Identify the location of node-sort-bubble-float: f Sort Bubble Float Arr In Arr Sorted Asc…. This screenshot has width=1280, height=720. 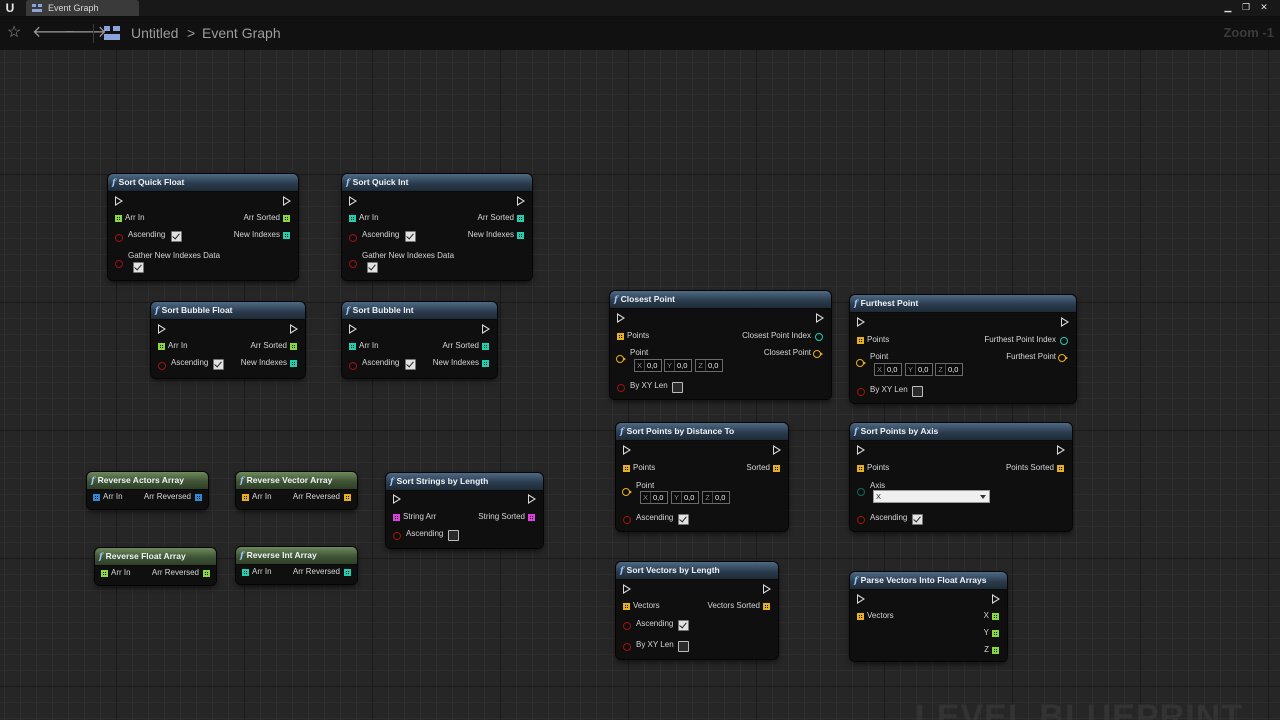
(228, 340).